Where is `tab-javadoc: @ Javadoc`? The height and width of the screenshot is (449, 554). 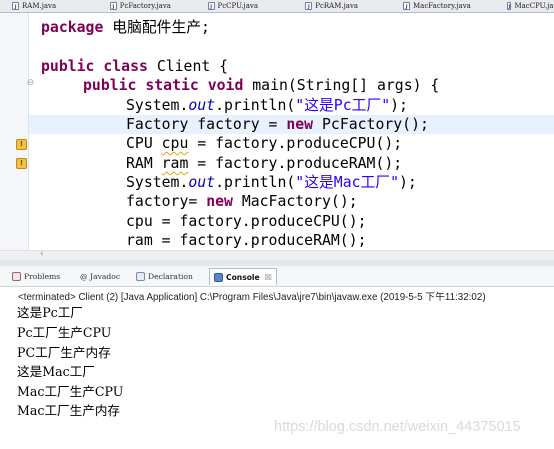
tab-javadoc: @ Javadoc is located at coordinates (100, 276).